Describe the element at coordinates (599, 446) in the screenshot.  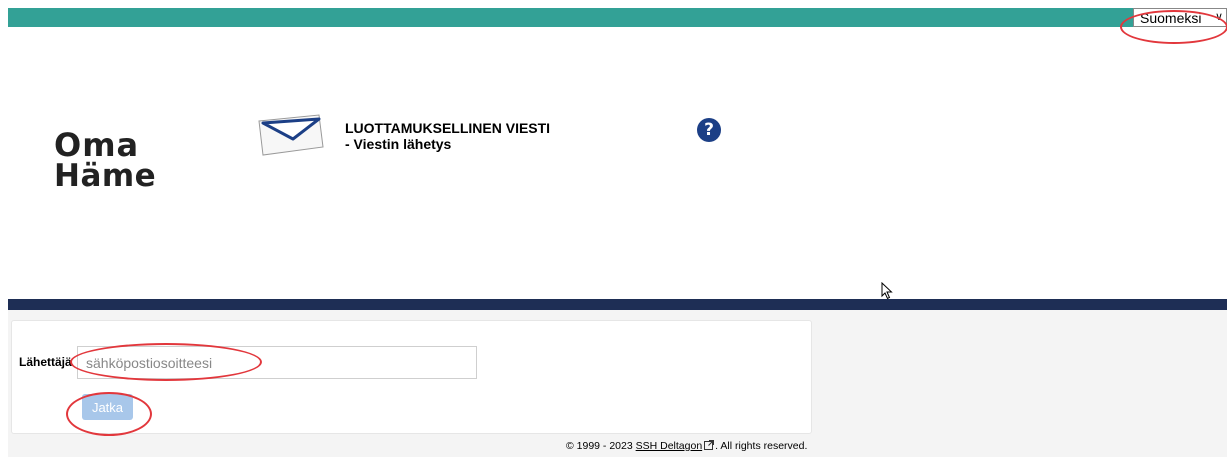
I see `footer-copyright: © 1999 - 2023` at that location.